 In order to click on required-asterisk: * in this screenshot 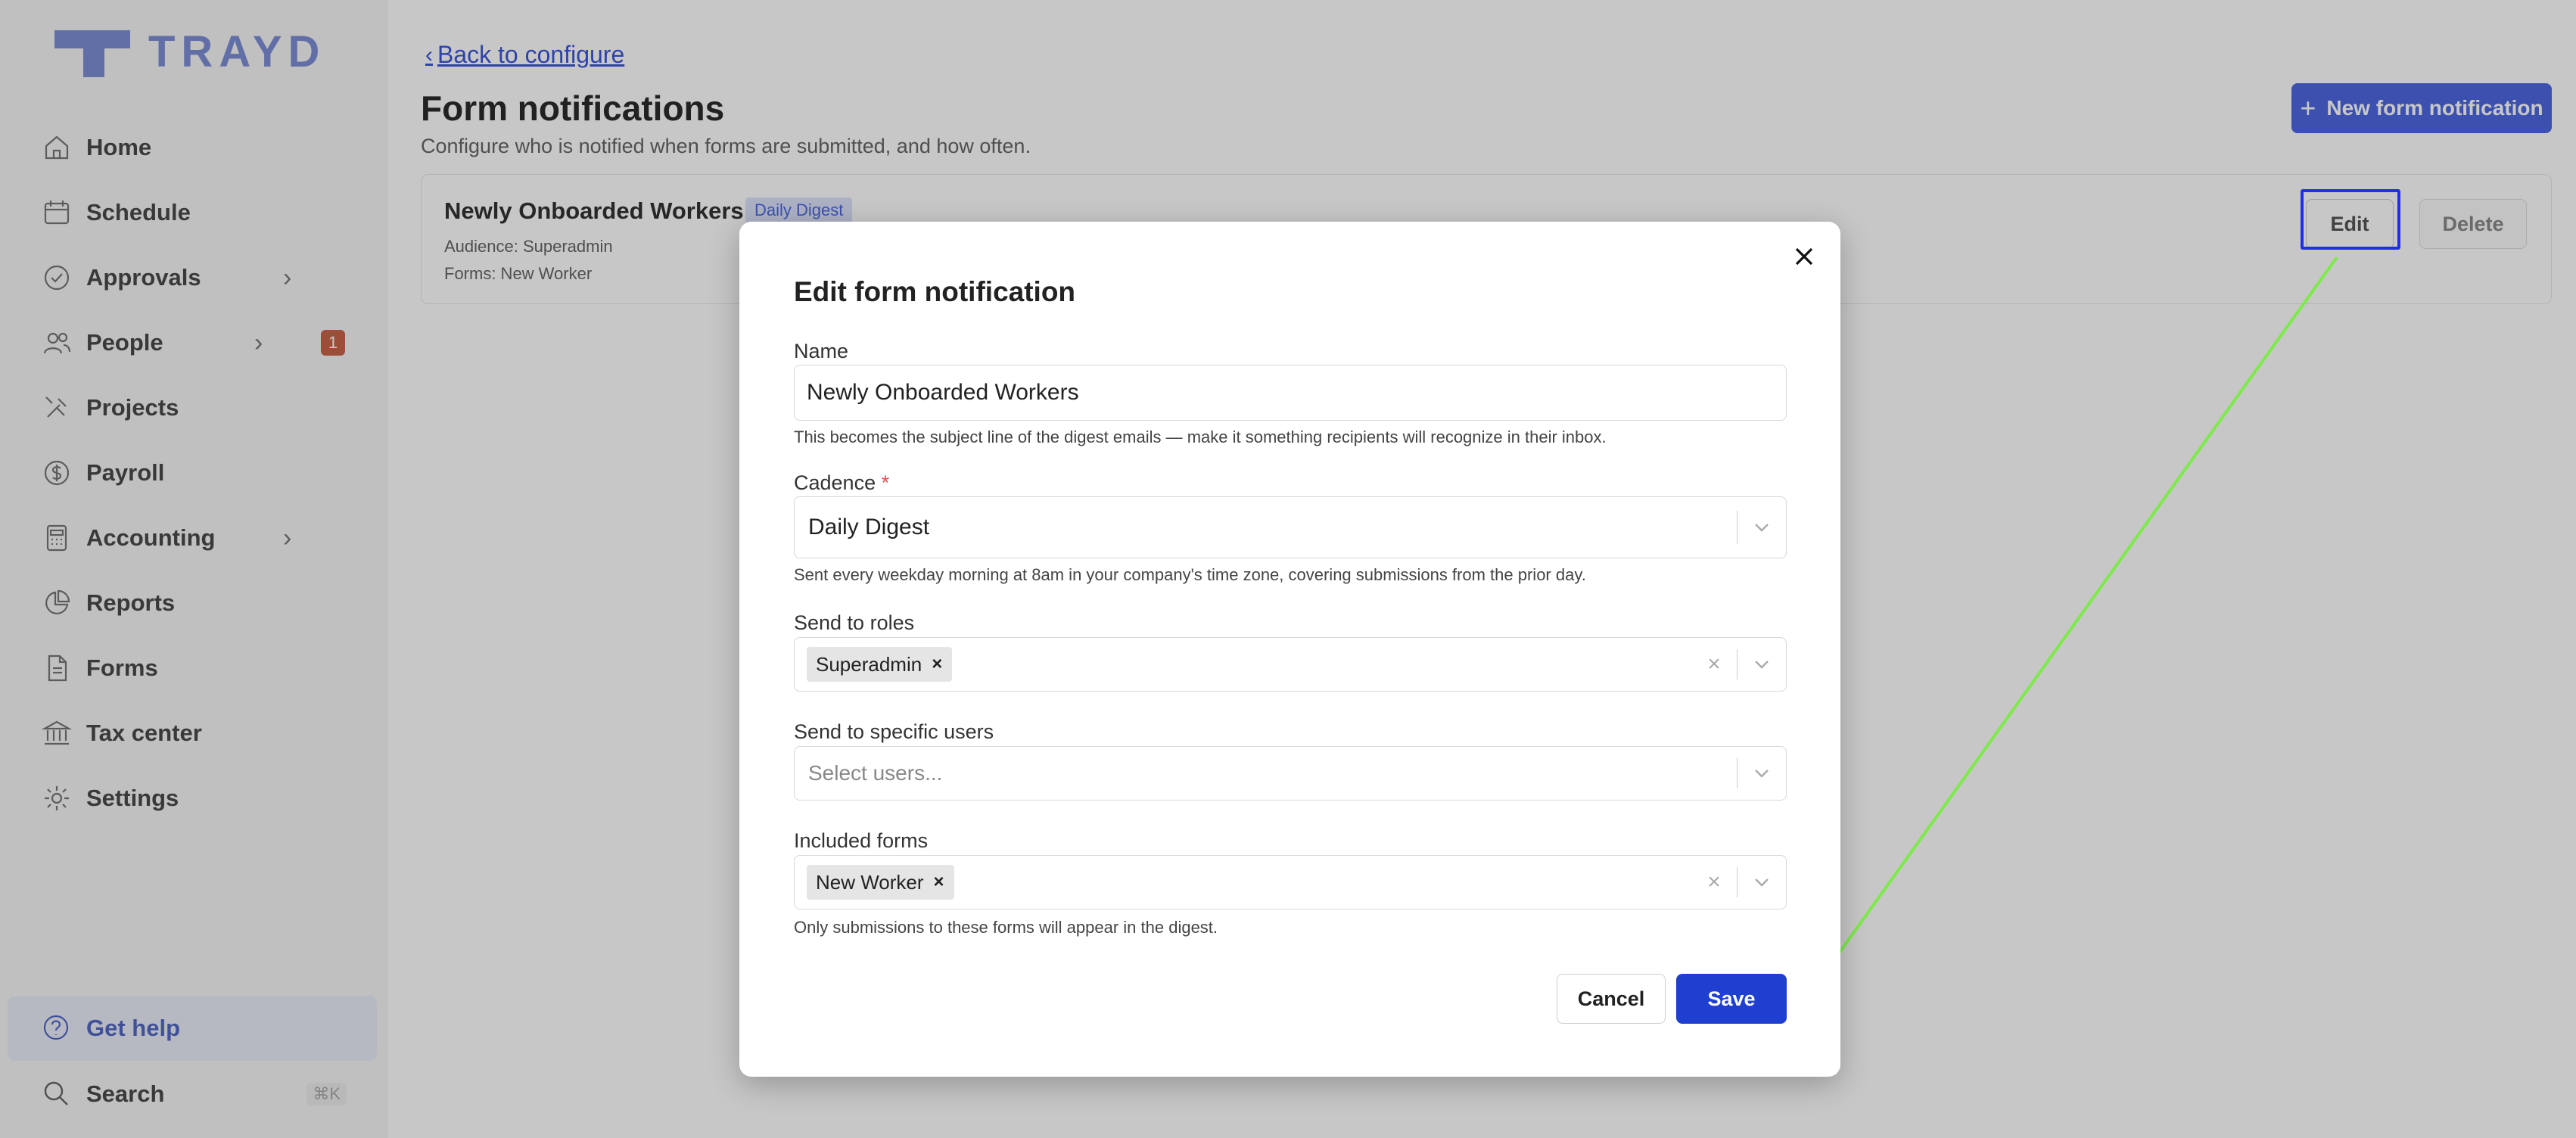, I will do `click(885, 482)`.